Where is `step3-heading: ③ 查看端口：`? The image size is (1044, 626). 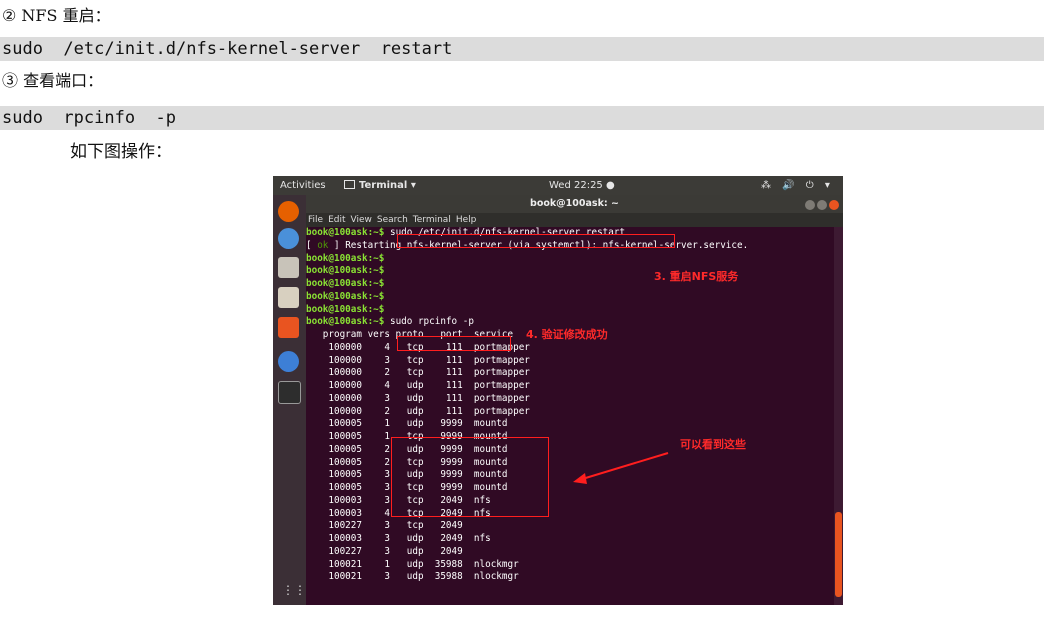 step3-heading: ③ 查看端口： is located at coordinates (53, 80).